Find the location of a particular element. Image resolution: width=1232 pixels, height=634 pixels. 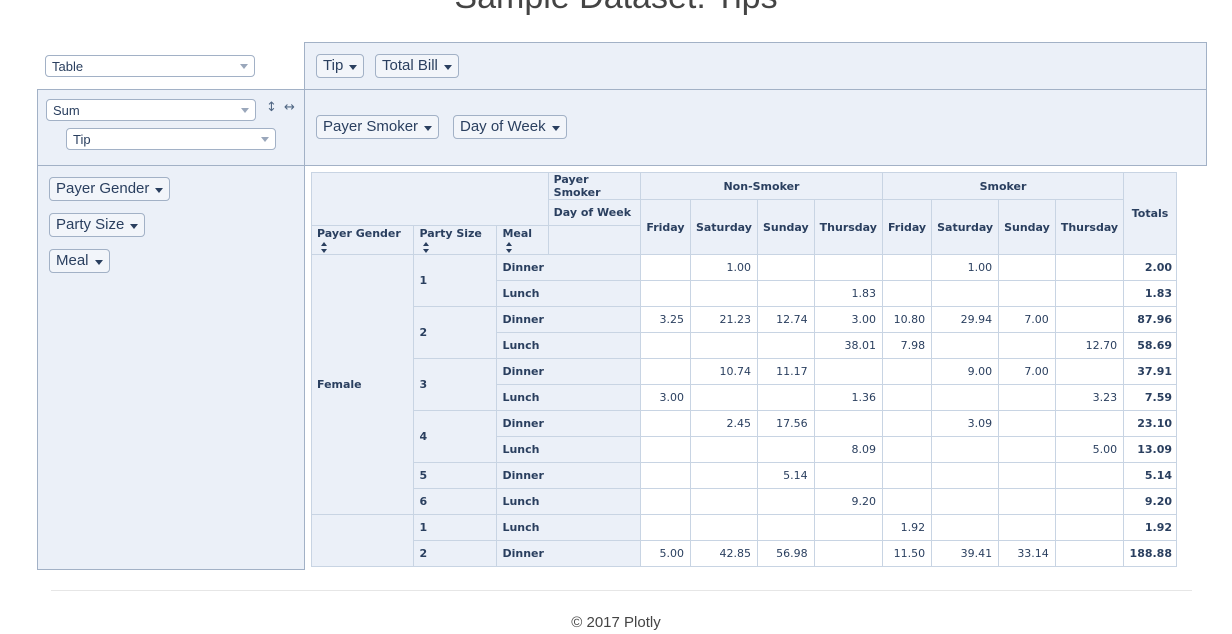

field-pill-day-of-week: Day of Week is located at coordinates (510, 127).